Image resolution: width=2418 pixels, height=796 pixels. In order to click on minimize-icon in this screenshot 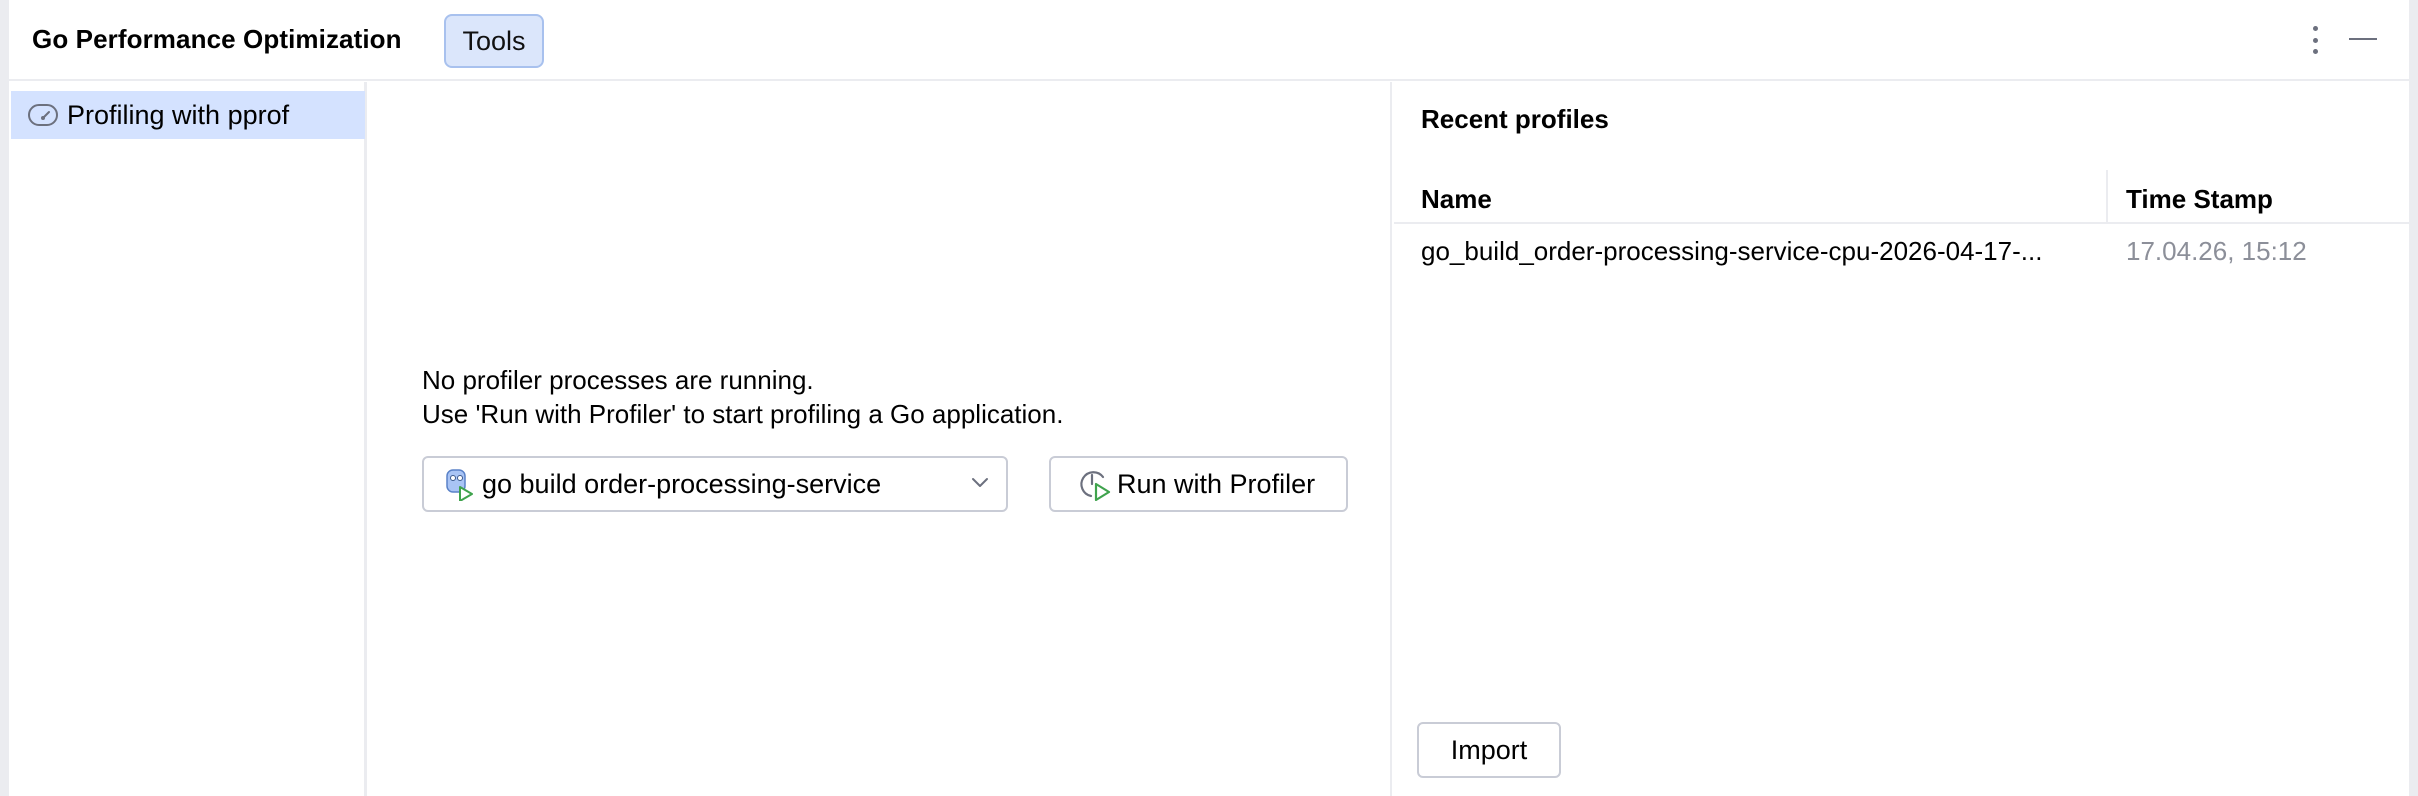, I will do `click(2363, 39)`.